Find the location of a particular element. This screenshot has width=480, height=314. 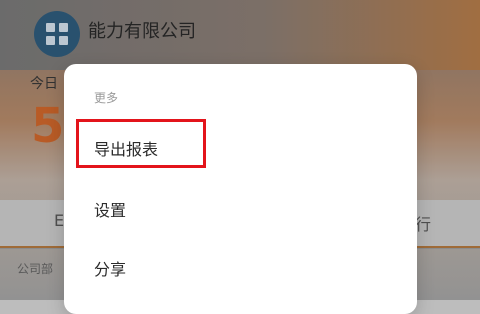

export-report-item: 导出报表 is located at coordinates (126, 148).